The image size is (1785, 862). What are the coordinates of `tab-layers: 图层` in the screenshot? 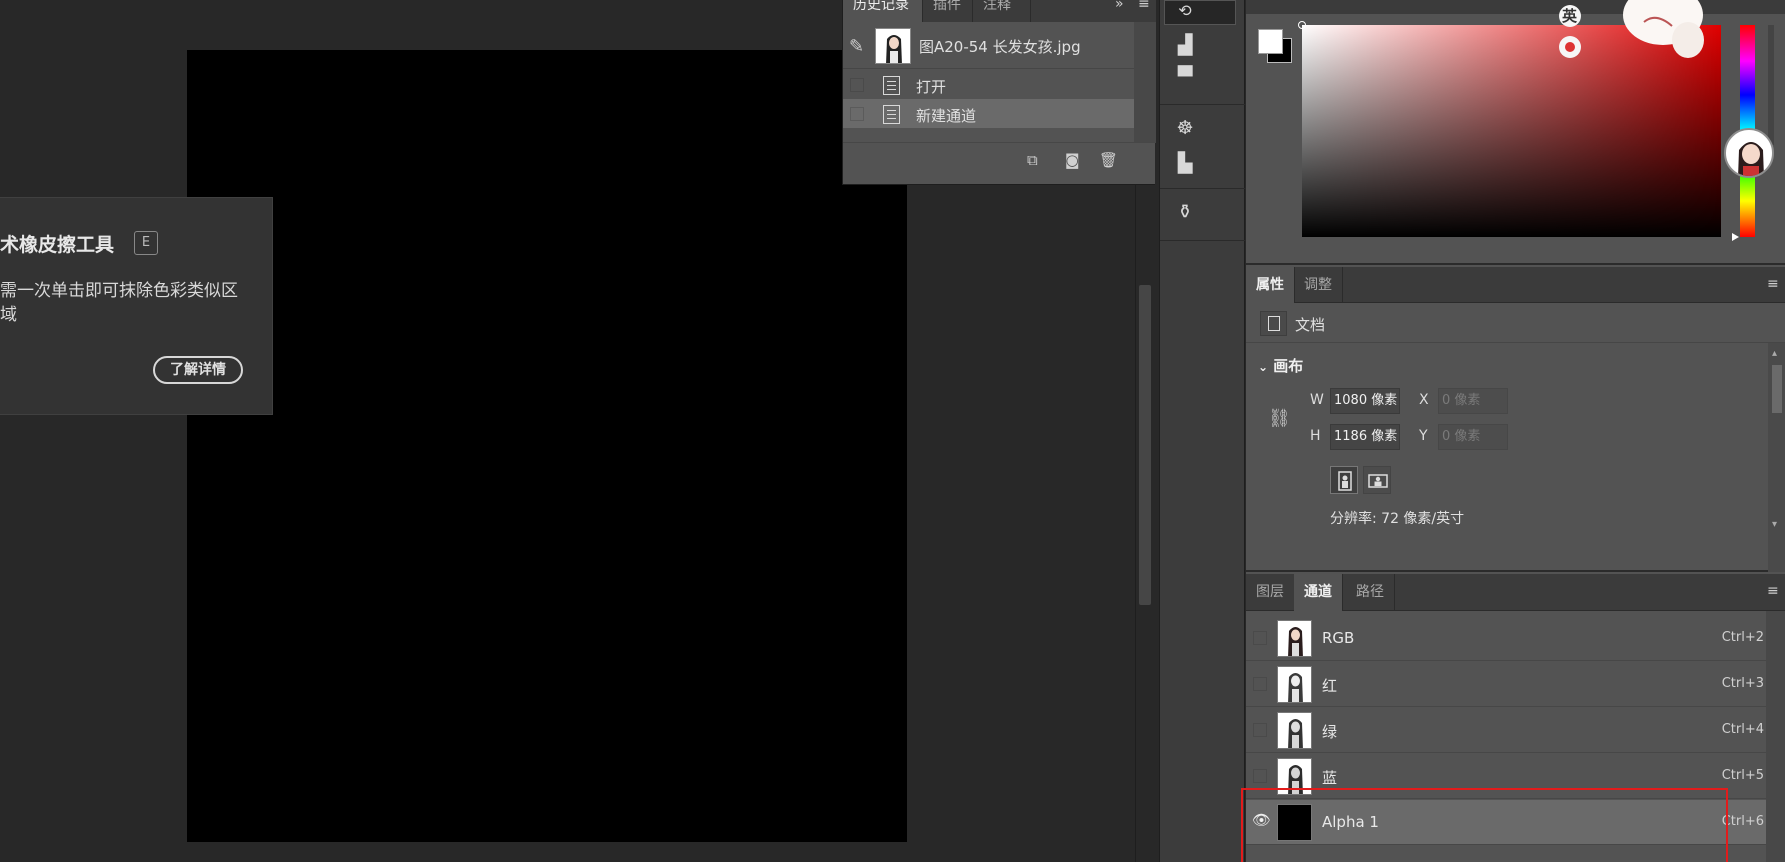 It's located at (1270, 592).